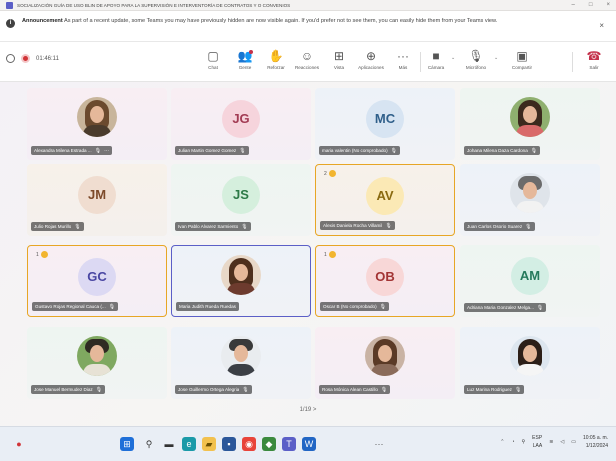 This screenshot has width=616, height=461. I want to click on apps-button: ⊕ Aplicaciones, so click(371, 62).